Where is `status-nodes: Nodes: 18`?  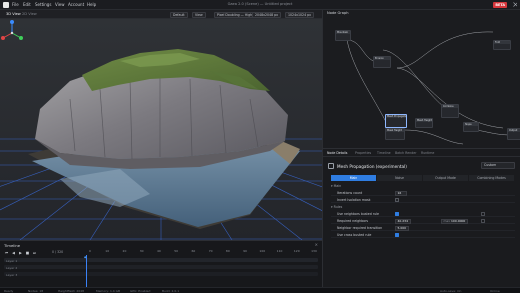
status-nodes: Nodes: 18 is located at coordinates (36, 291).